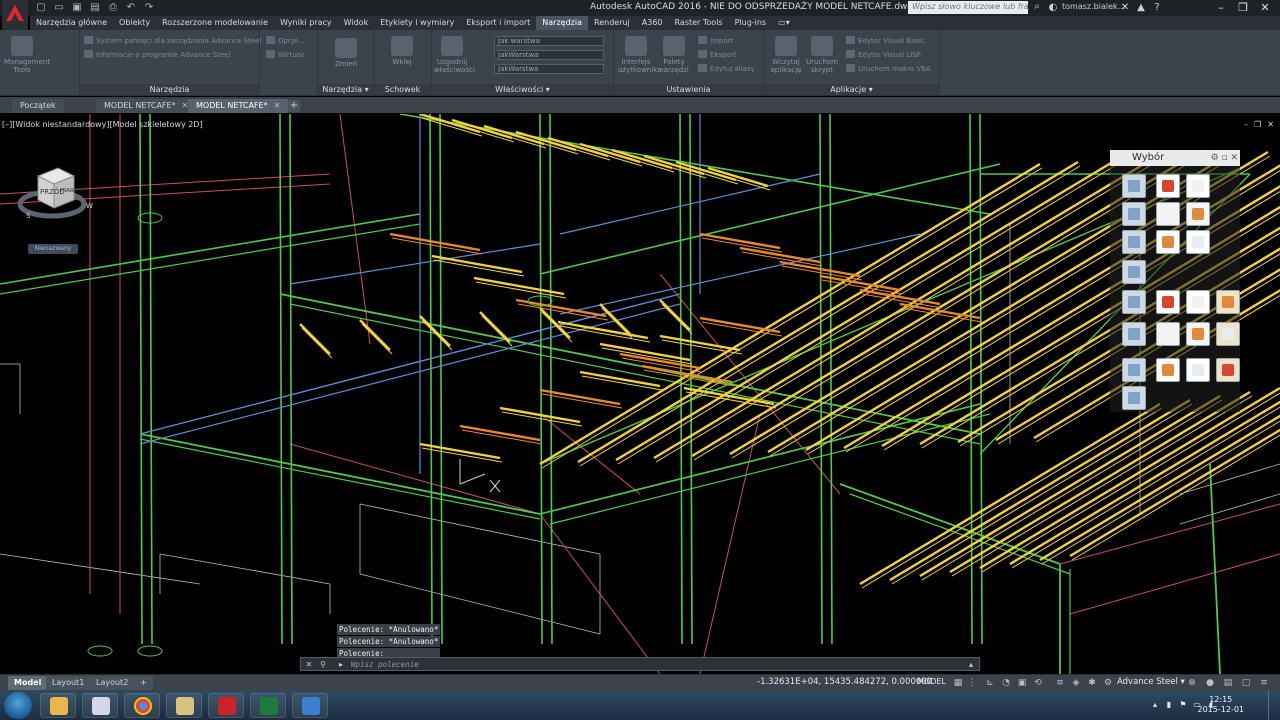  What do you see at coordinates (1243, 8) in the screenshot?
I see `restore-icon: ❐` at bounding box center [1243, 8].